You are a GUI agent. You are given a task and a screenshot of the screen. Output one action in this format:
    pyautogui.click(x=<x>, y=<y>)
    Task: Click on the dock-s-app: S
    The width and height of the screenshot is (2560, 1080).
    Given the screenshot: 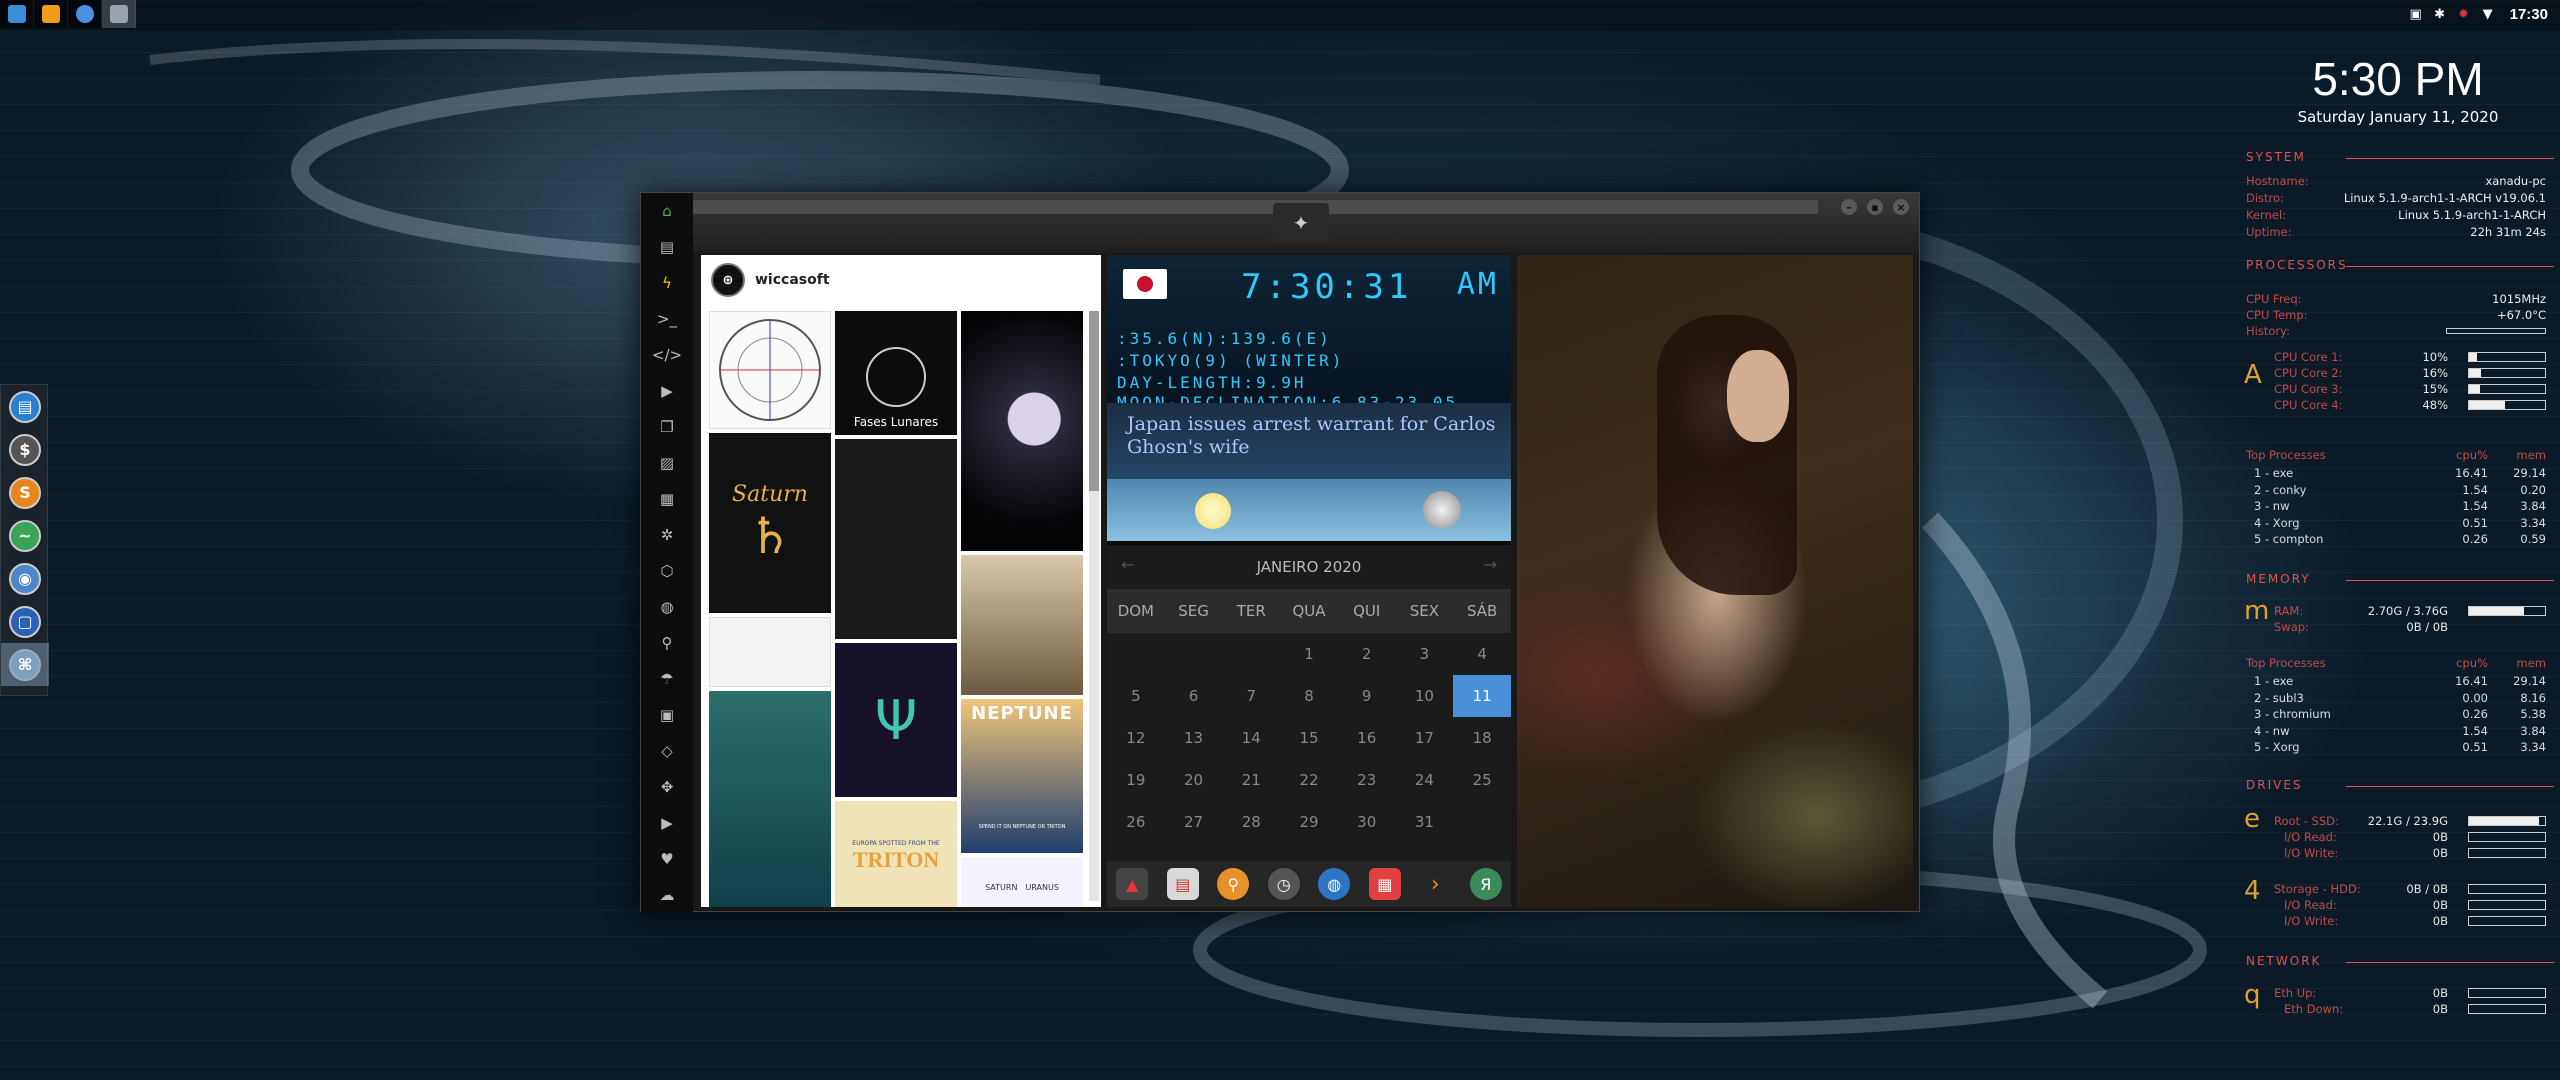 What is the action you would take?
    pyautogui.click(x=25, y=492)
    